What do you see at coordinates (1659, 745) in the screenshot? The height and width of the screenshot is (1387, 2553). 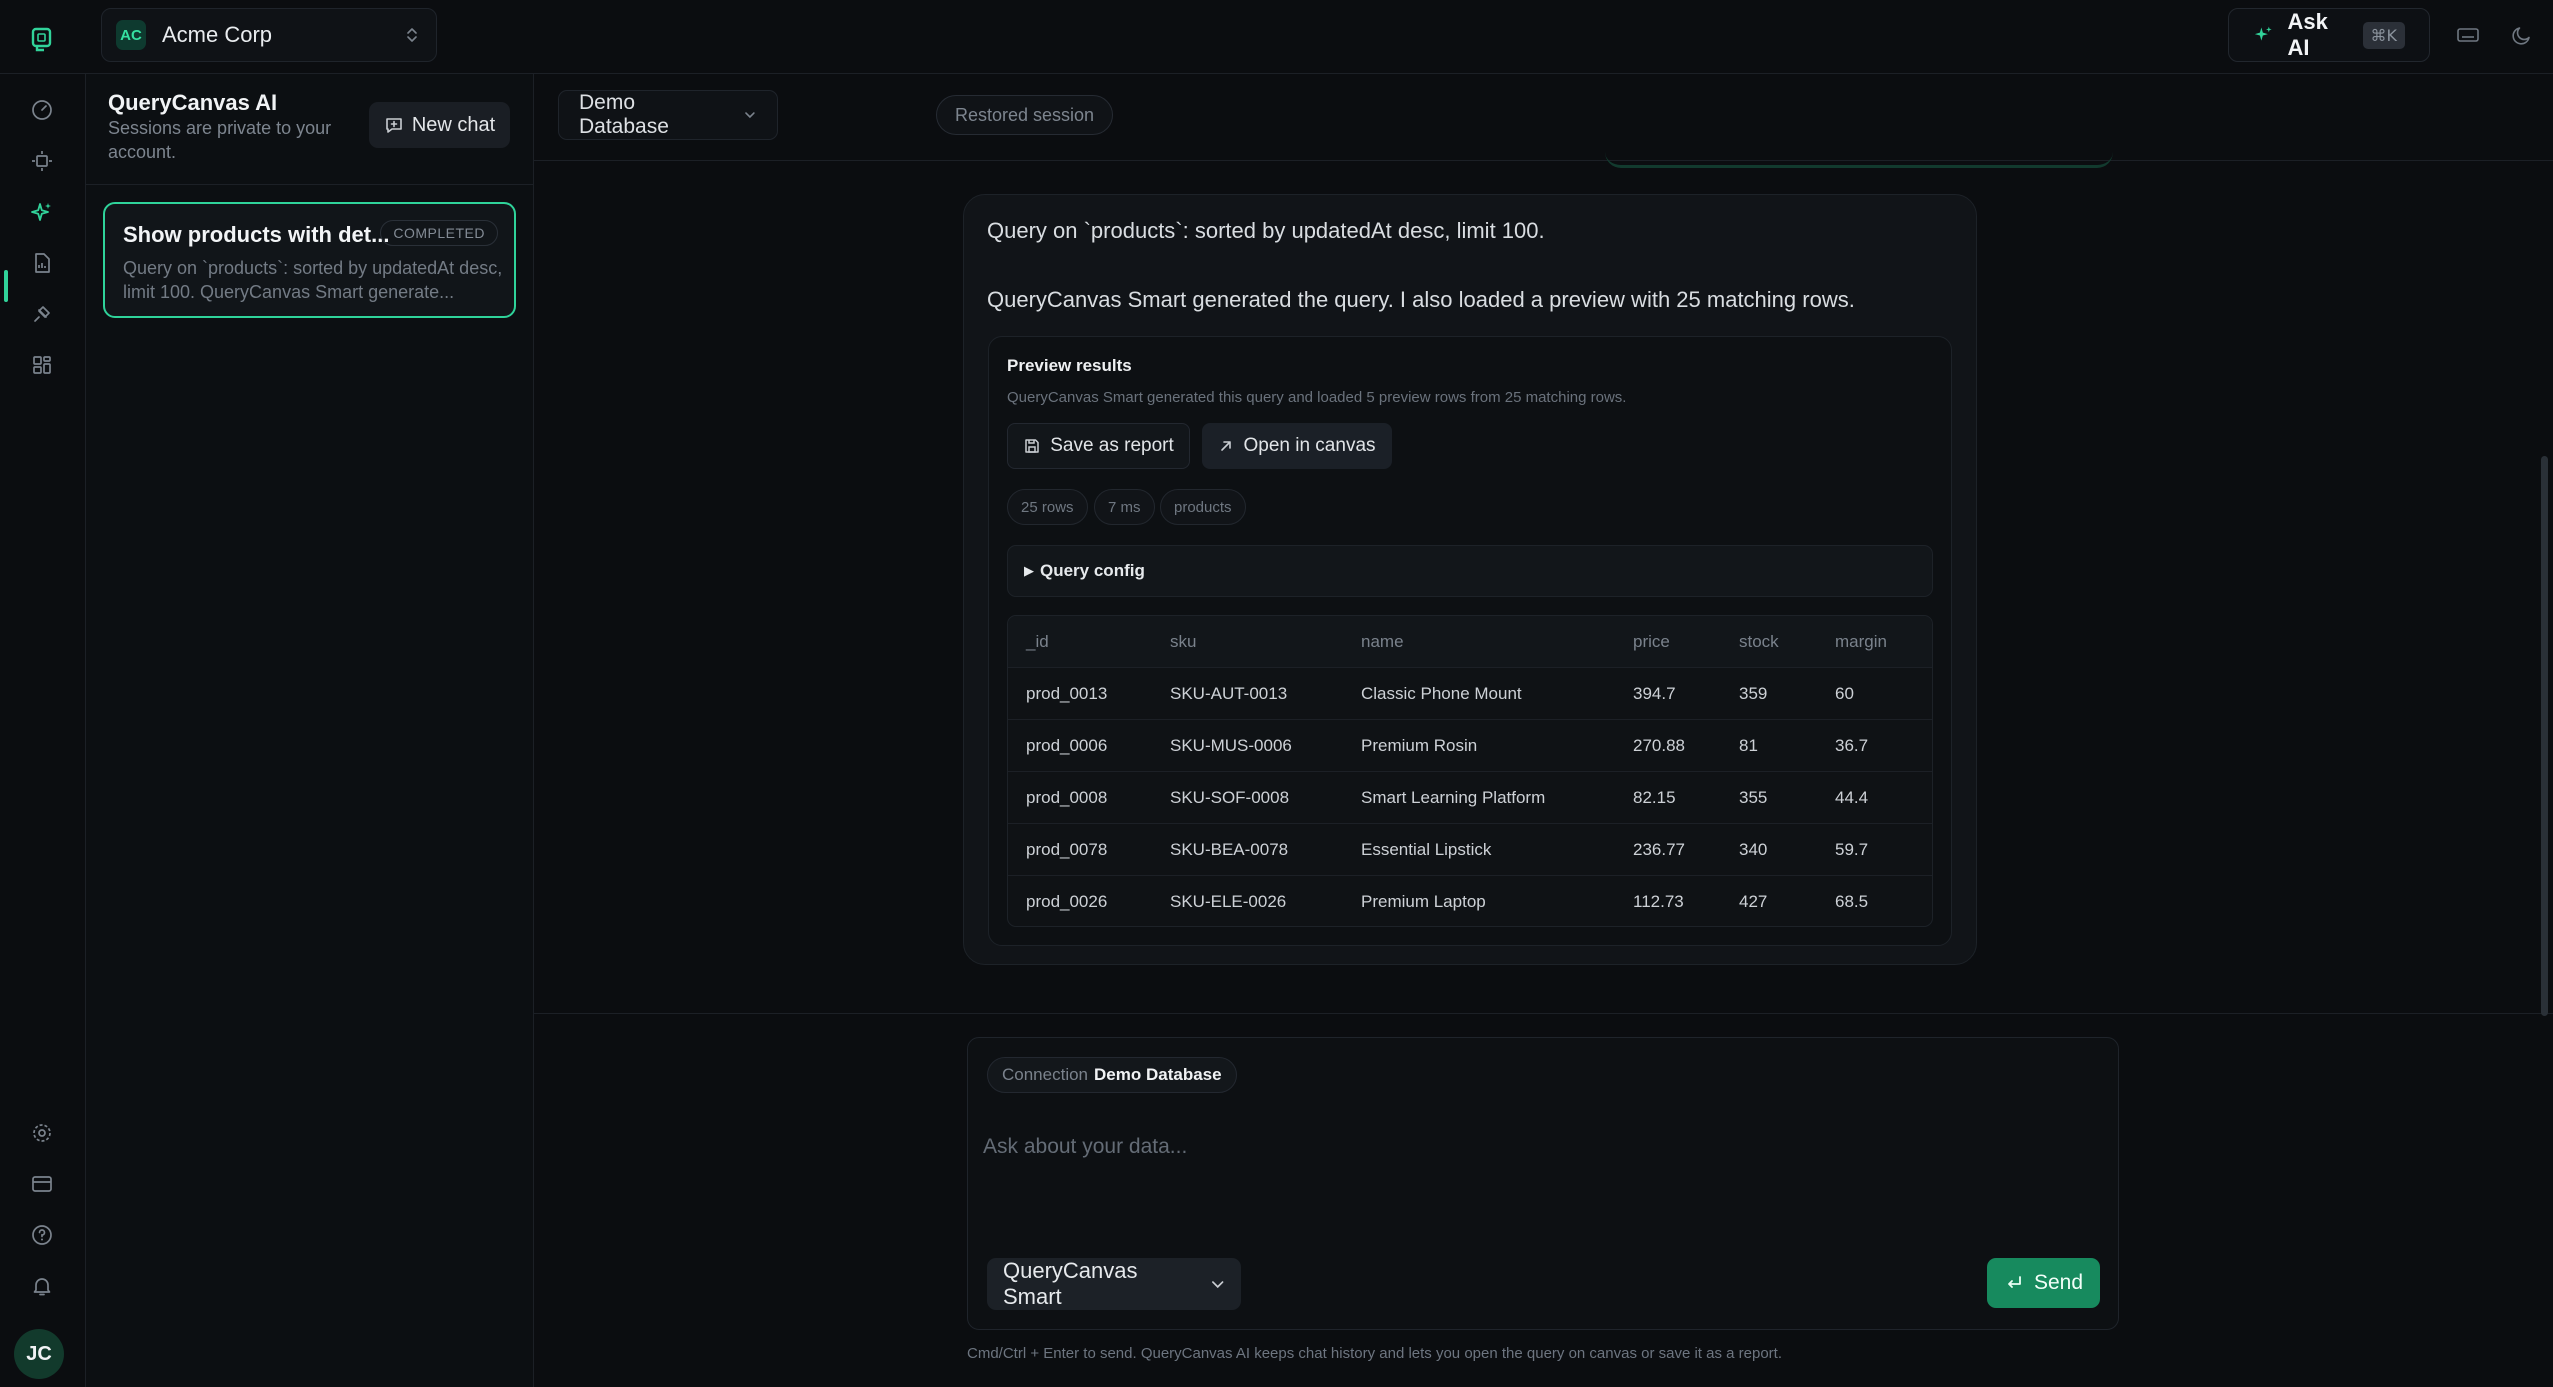 I see `table-cell: 270.88` at bounding box center [1659, 745].